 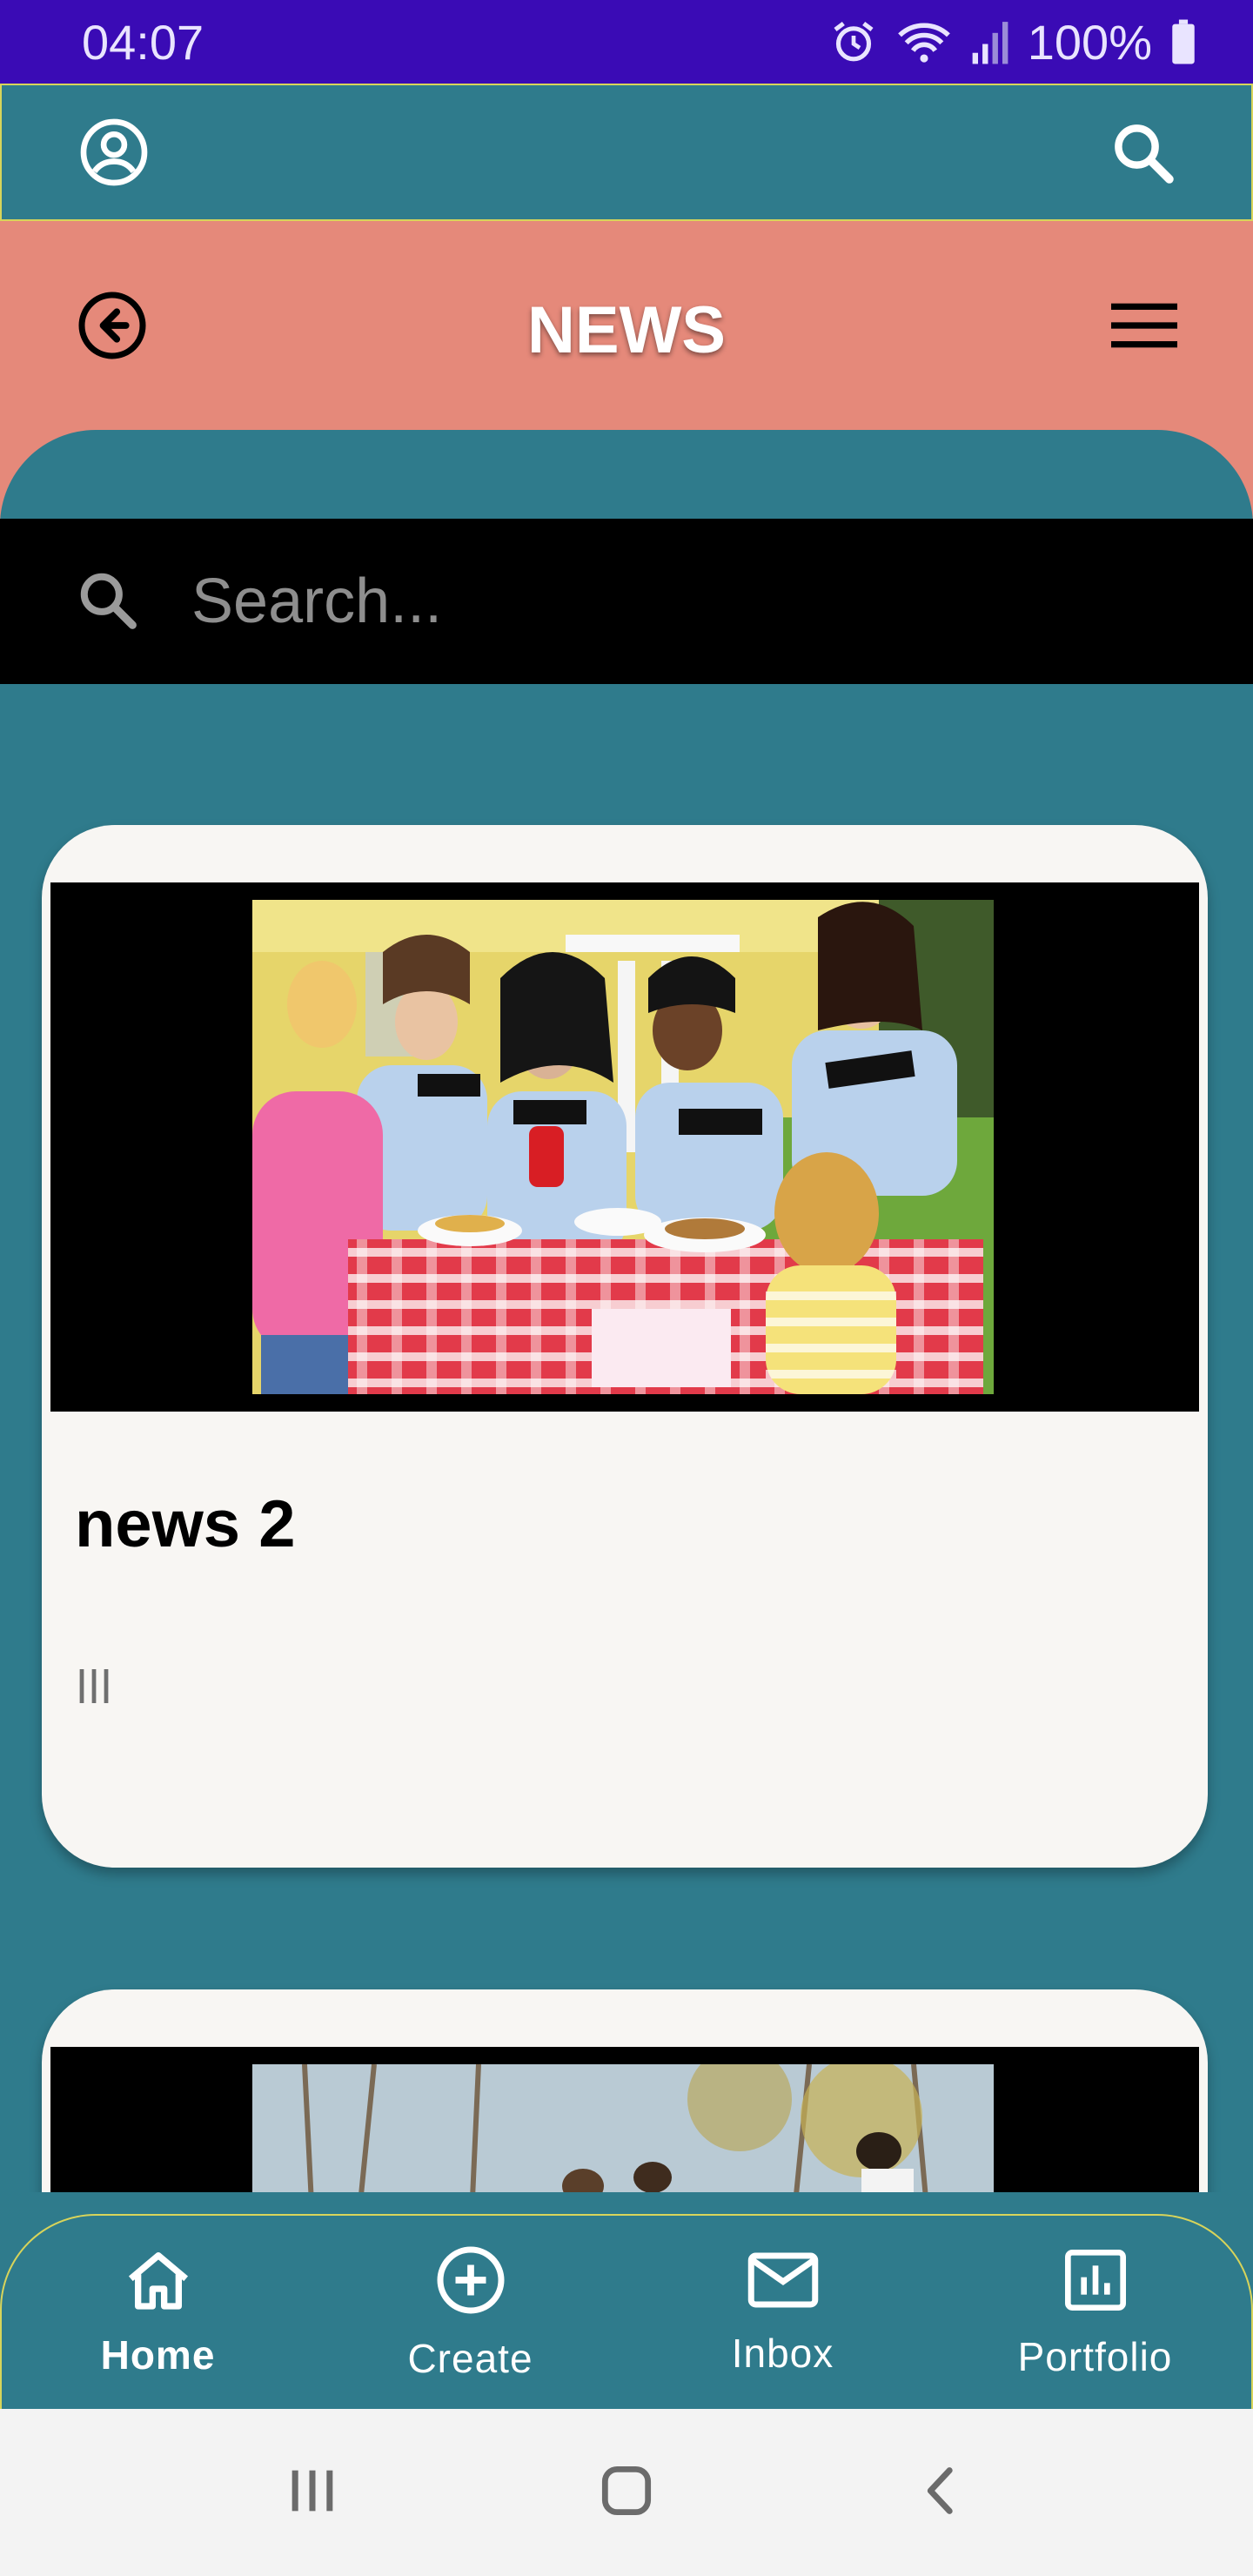 I want to click on bar-chart-icon, so click(x=1095, y=2282).